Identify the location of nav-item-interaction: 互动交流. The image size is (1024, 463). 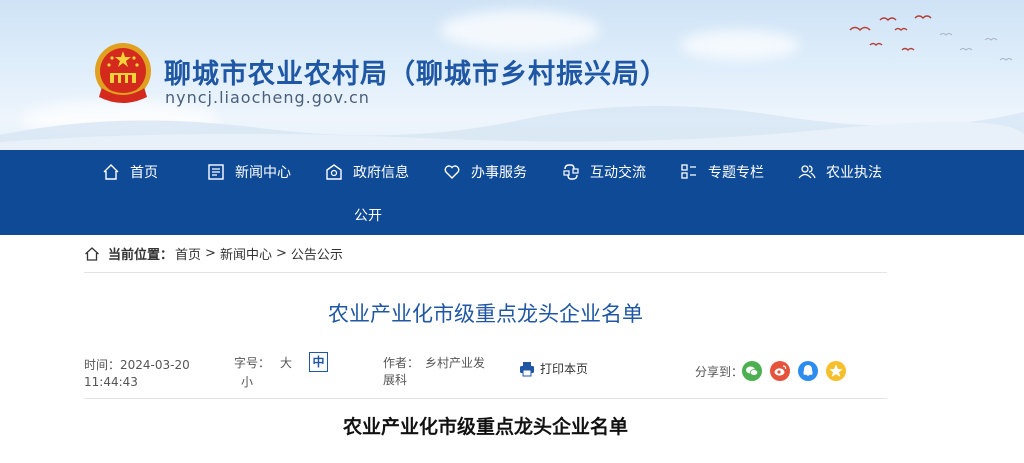
(604, 172).